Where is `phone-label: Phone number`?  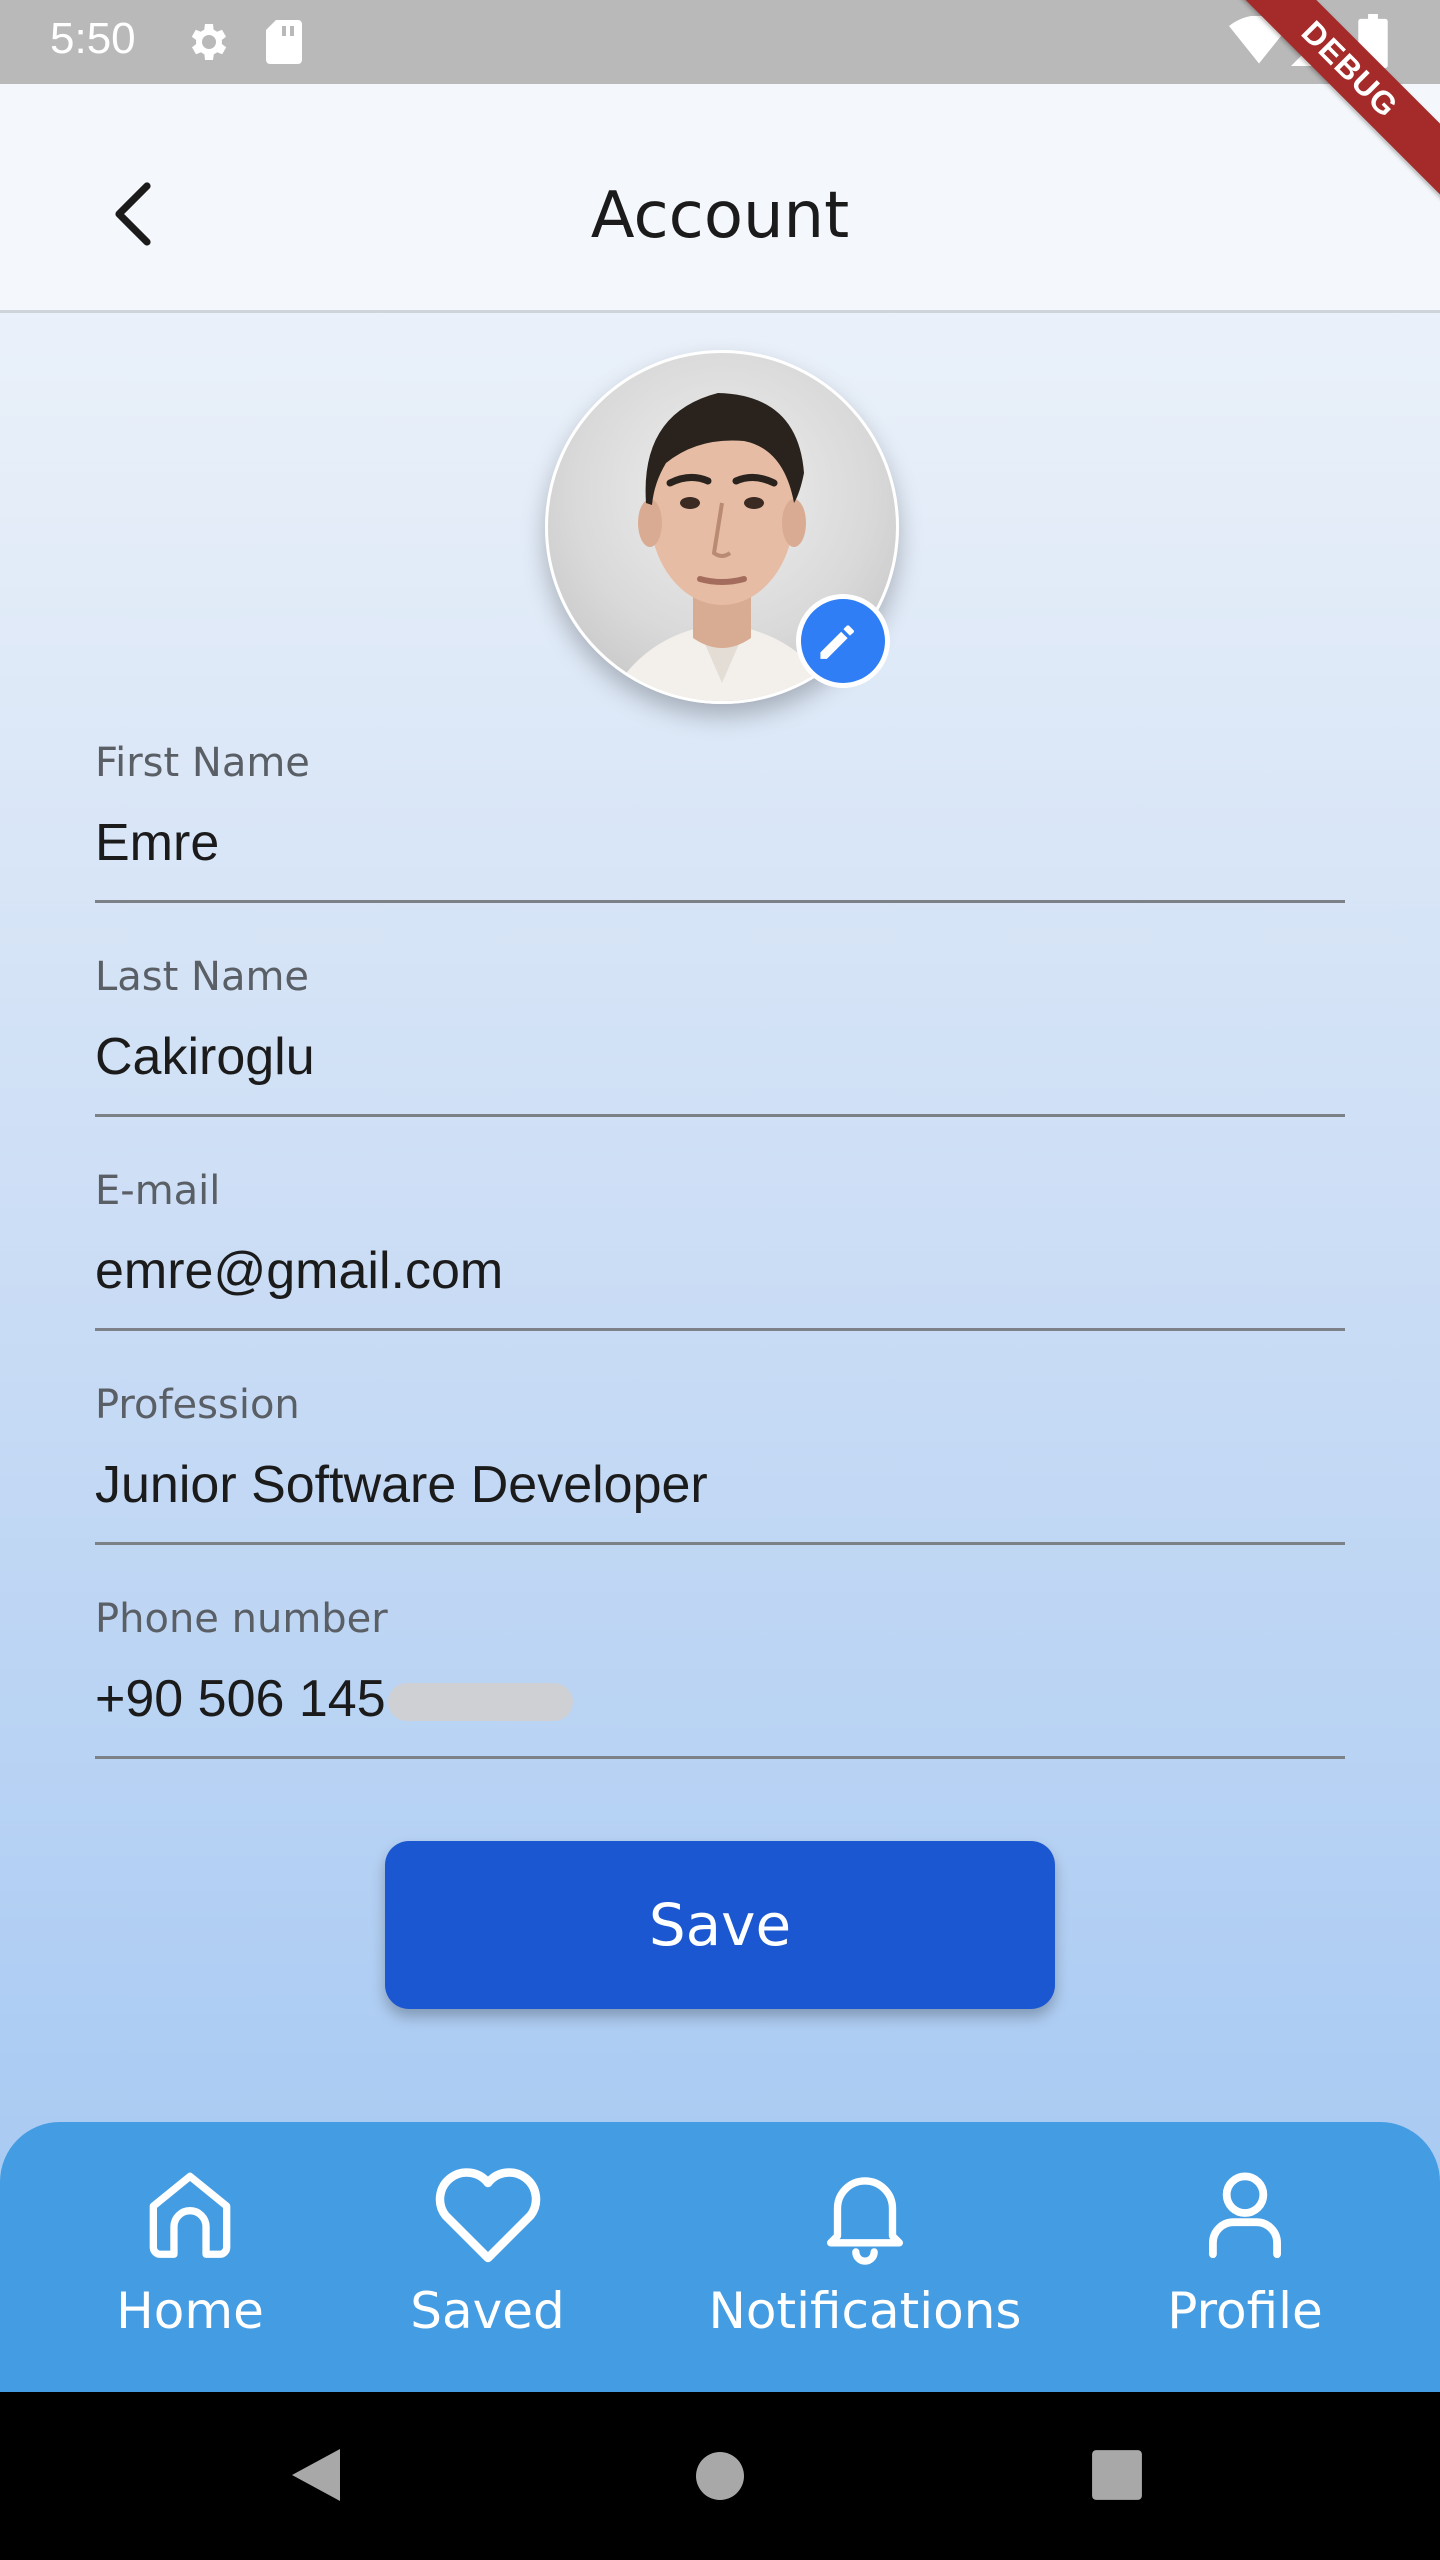 phone-label: Phone number is located at coordinates (241, 1619).